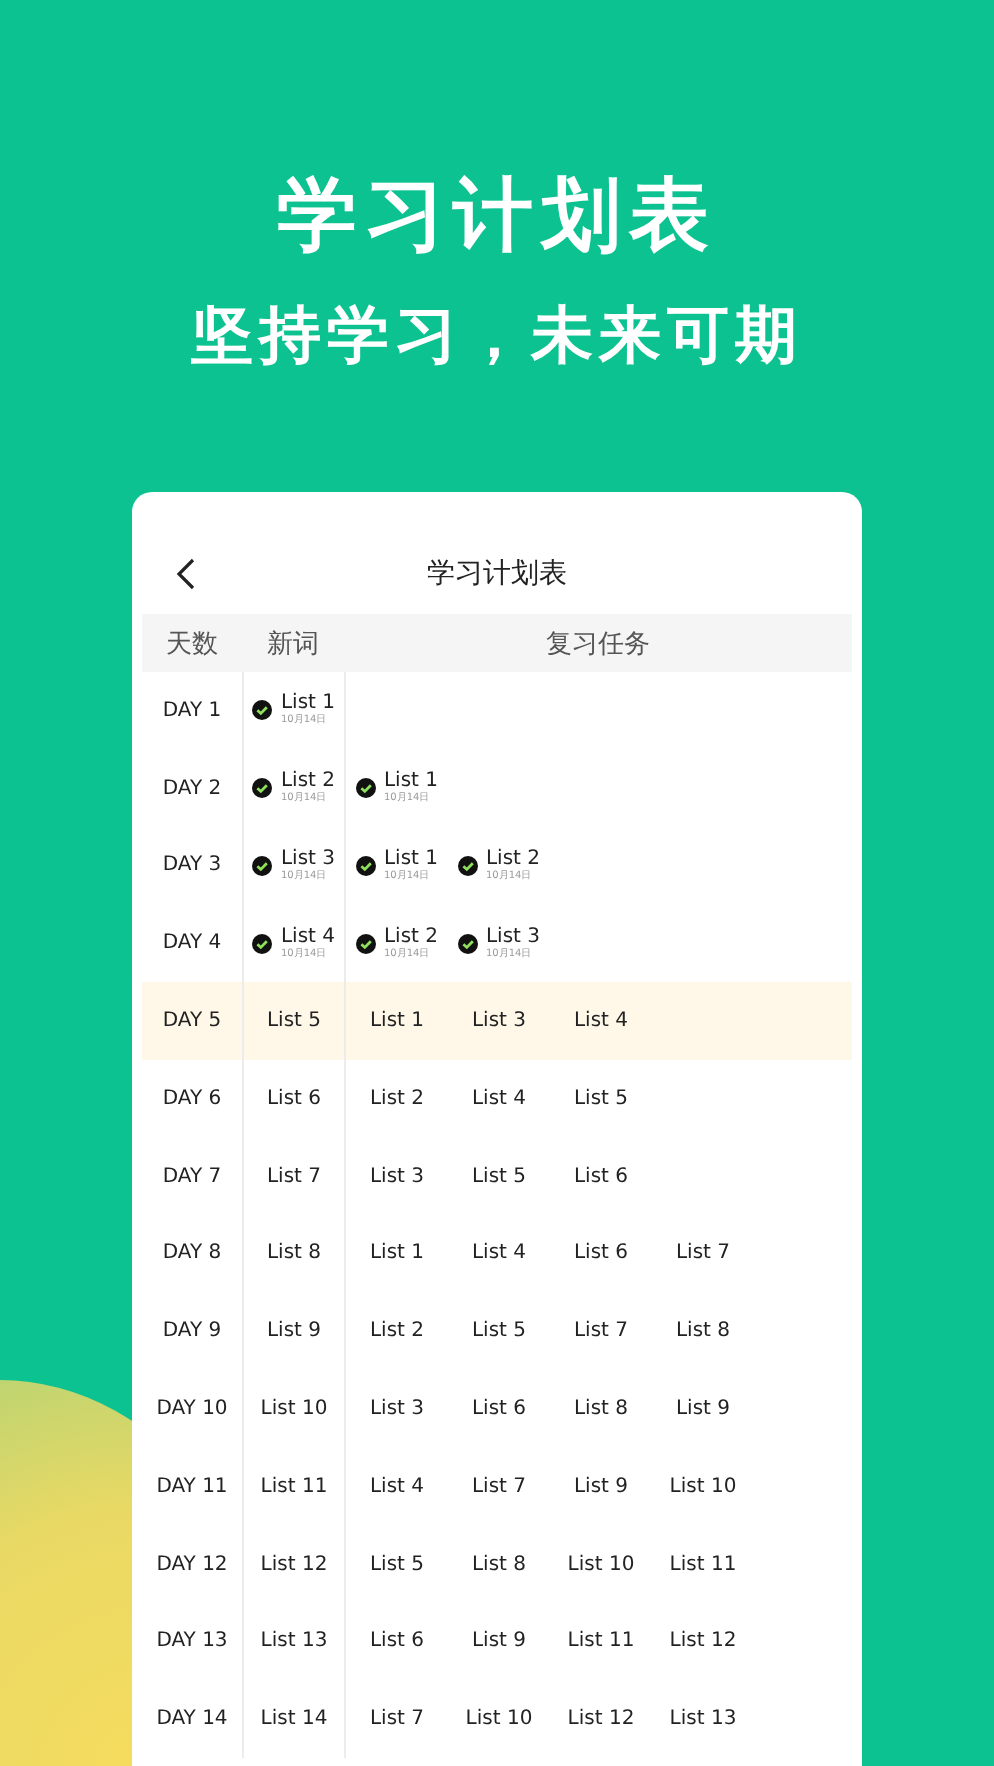  I want to click on table-row: DAY 14 List 14 List 7 List 10 List 12 List 13, so click(497, 1719).